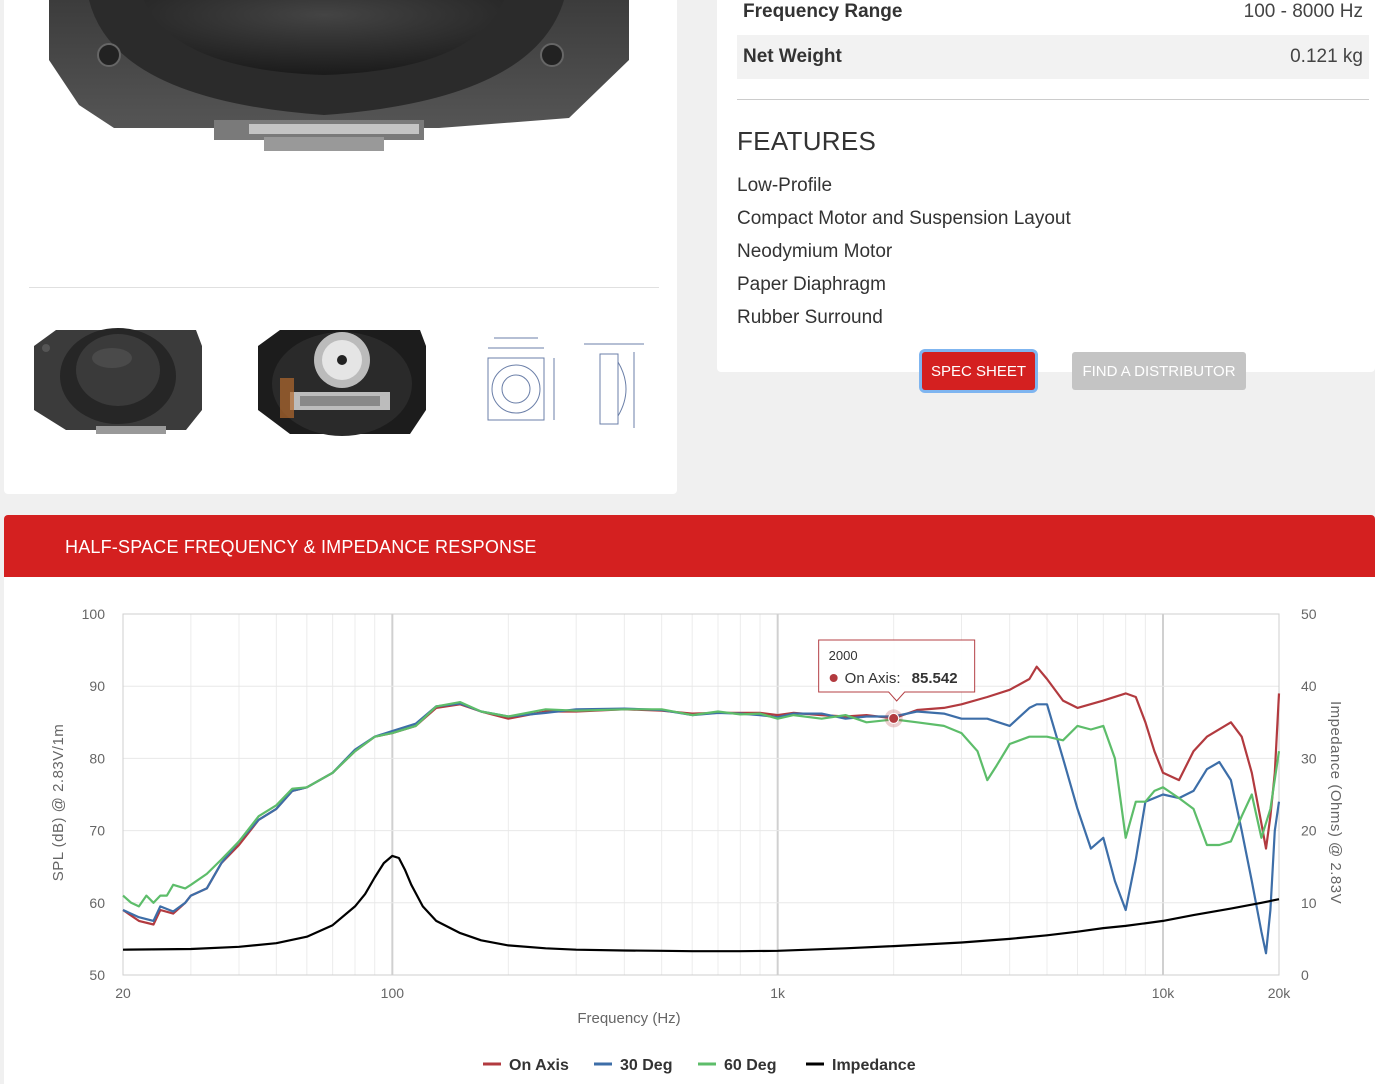 The image size is (1375, 1084). What do you see at coordinates (807, 141) in the screenshot?
I see `features-heading: FEATURES` at bounding box center [807, 141].